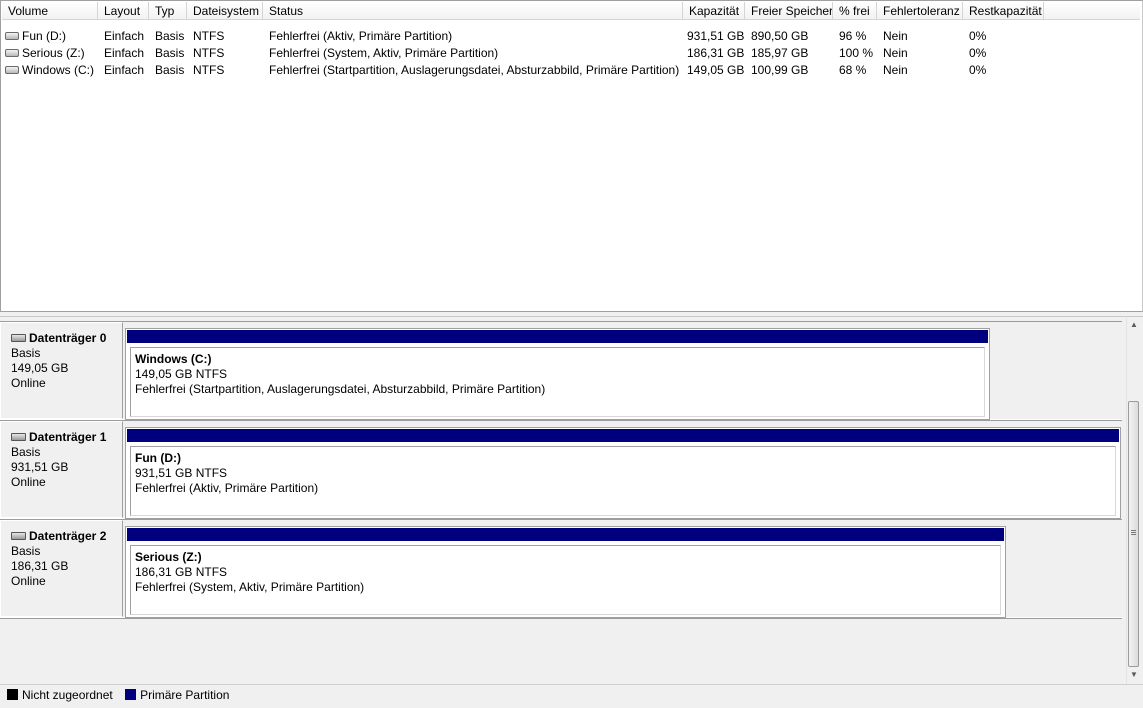 The height and width of the screenshot is (708, 1143). I want to click on capacity-cell: 186,31 GB, so click(716, 53).